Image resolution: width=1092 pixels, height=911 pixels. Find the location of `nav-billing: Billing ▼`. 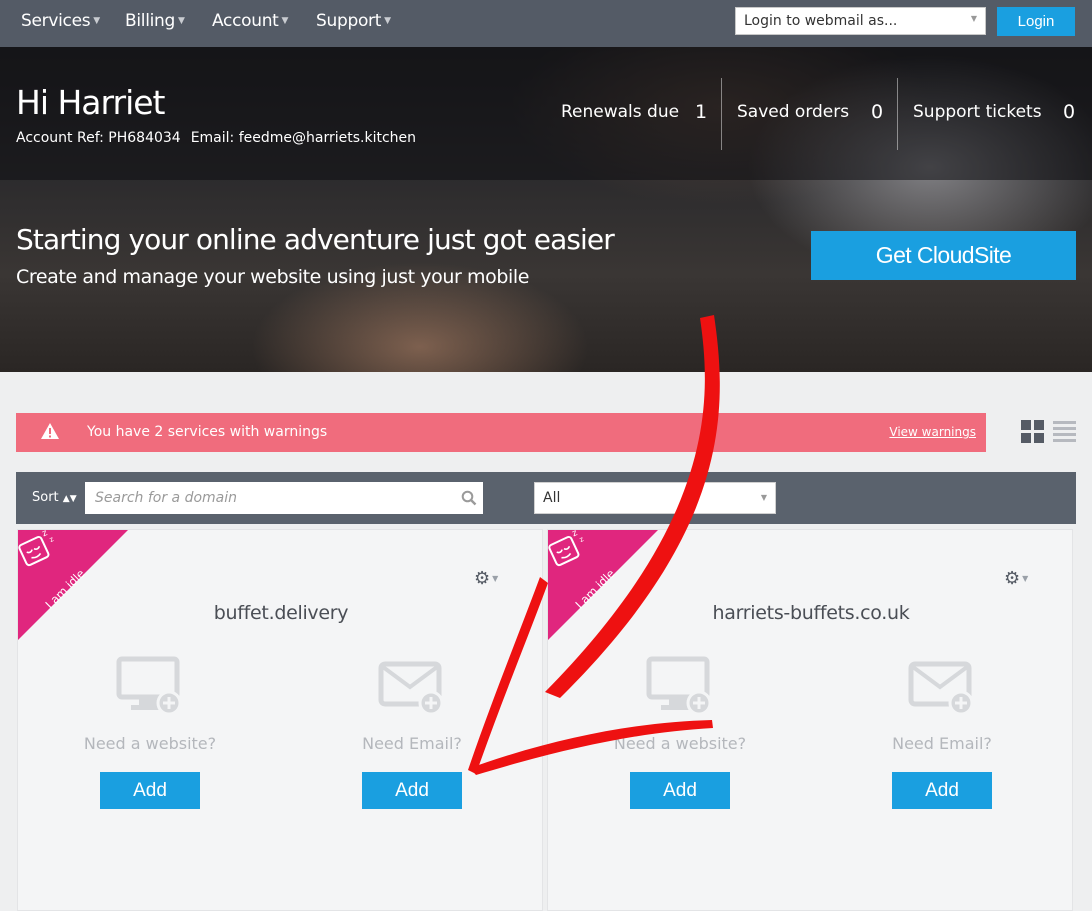

nav-billing: Billing ▼ is located at coordinates (155, 21).